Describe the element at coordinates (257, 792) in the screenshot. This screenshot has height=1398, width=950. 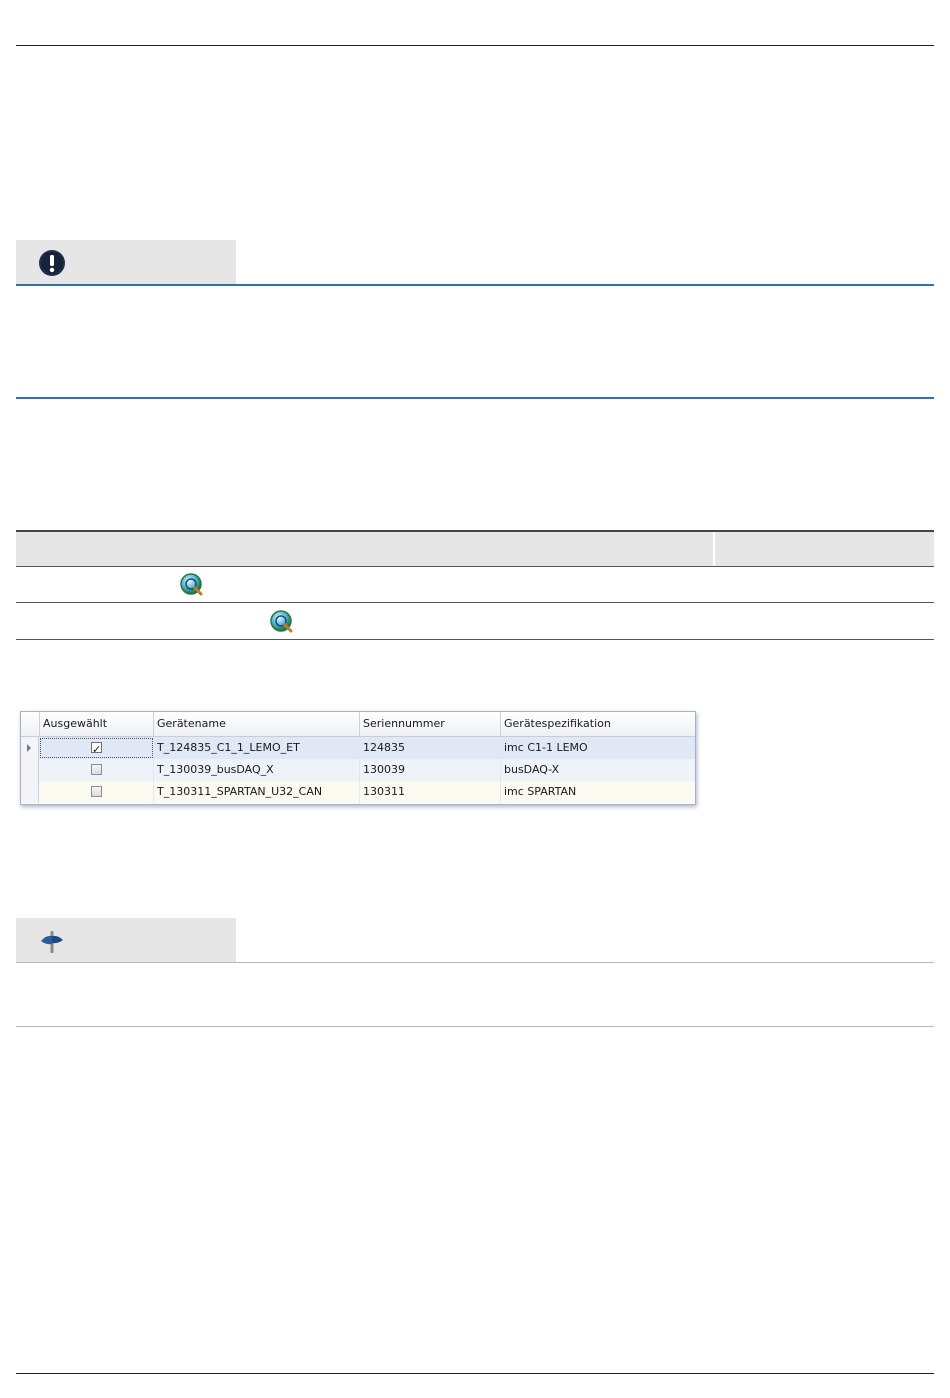
I see `device-name-cell: T_130311_SPARTAN_U32_CAN` at that location.